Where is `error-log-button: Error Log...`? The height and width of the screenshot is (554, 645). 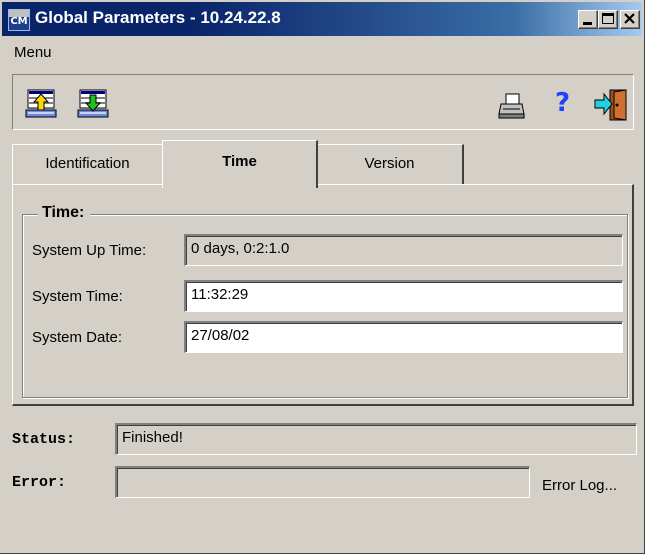
error-log-button: Error Log... is located at coordinates (579, 485).